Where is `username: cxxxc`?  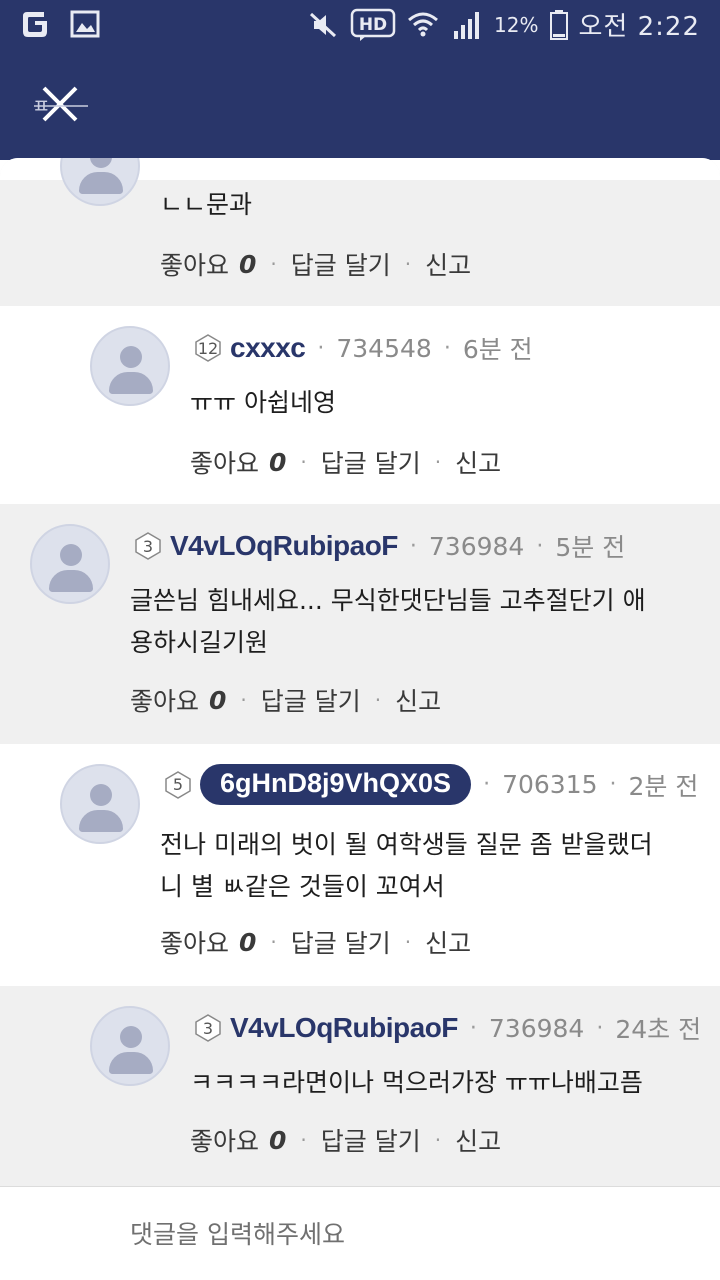
username: cxxxc is located at coordinates (268, 348).